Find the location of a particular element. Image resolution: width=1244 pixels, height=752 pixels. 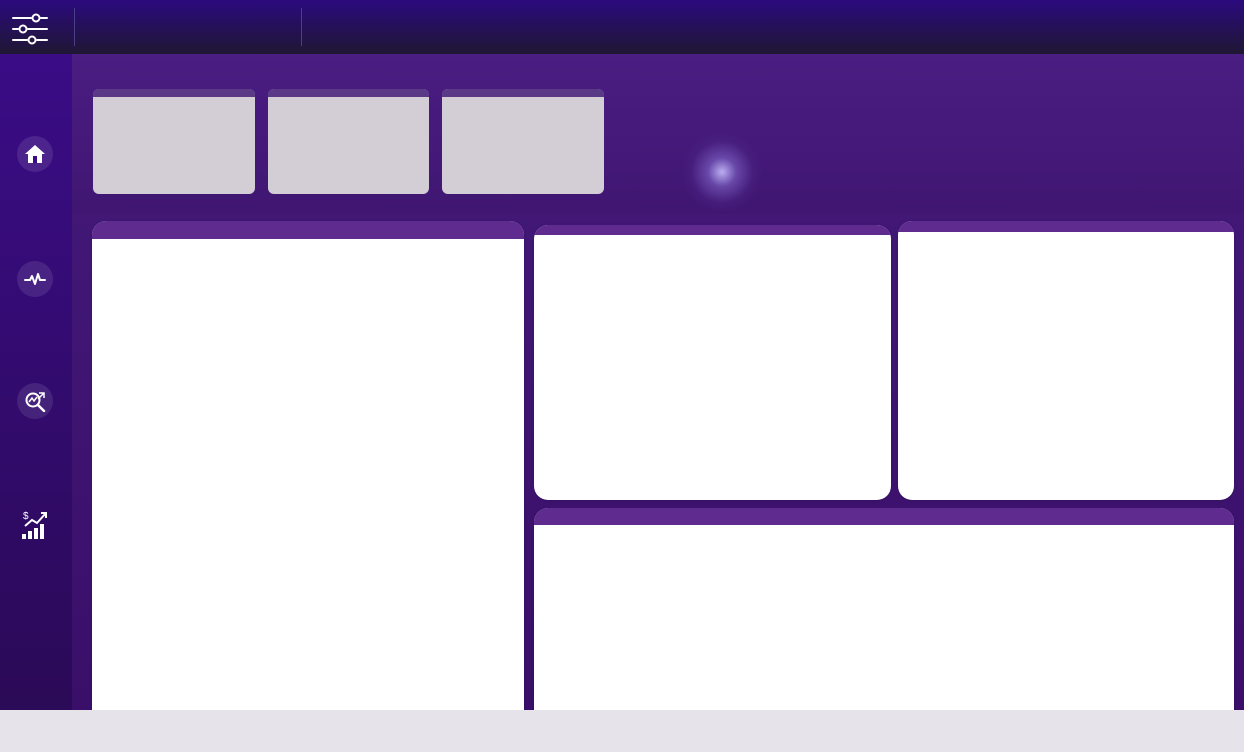

pulse-icon is located at coordinates (35, 279).